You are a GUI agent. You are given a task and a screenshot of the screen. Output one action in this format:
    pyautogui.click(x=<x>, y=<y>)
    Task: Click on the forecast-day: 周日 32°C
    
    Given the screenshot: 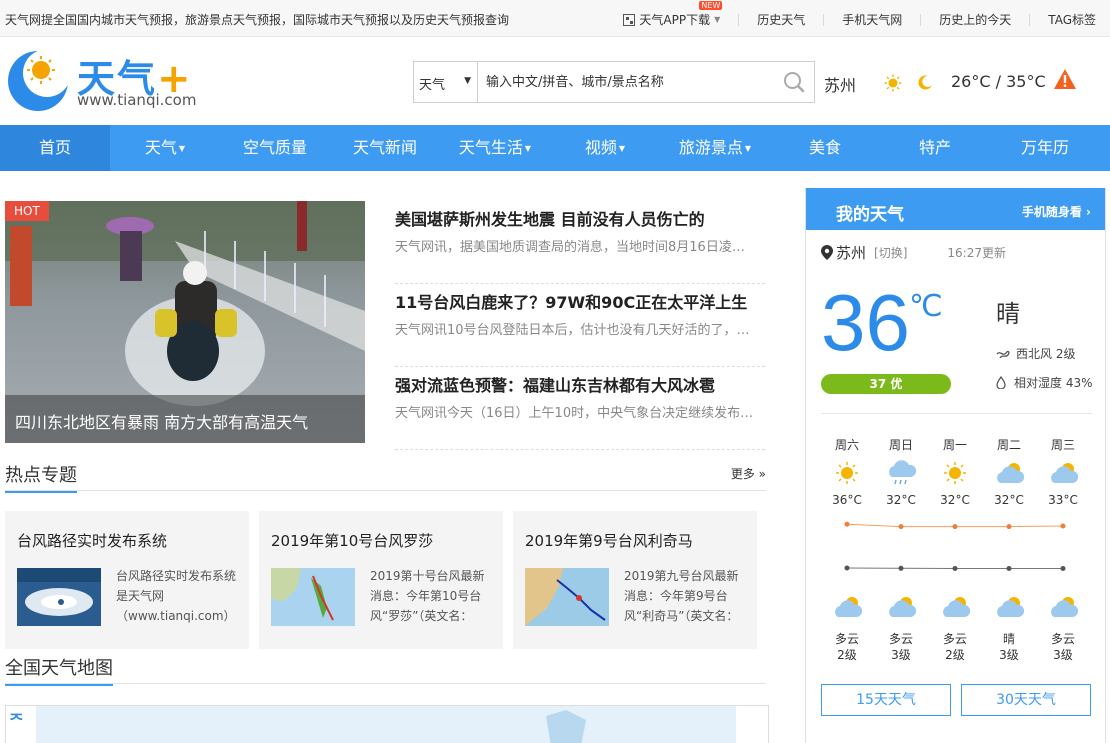 What is the action you would take?
    pyautogui.click(x=901, y=471)
    